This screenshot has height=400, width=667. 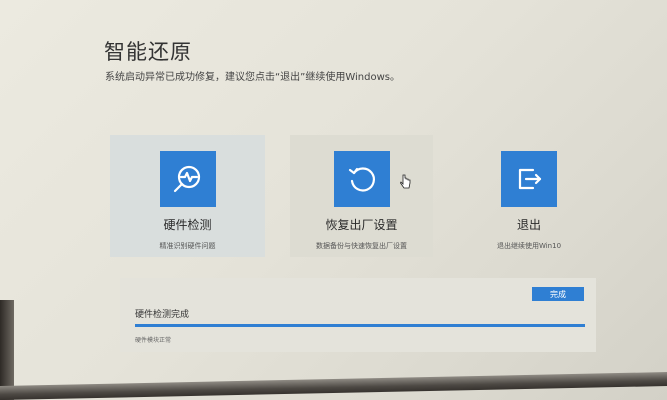 I want to click on exit-desc: 退出继续使用Win10, so click(x=529, y=246).